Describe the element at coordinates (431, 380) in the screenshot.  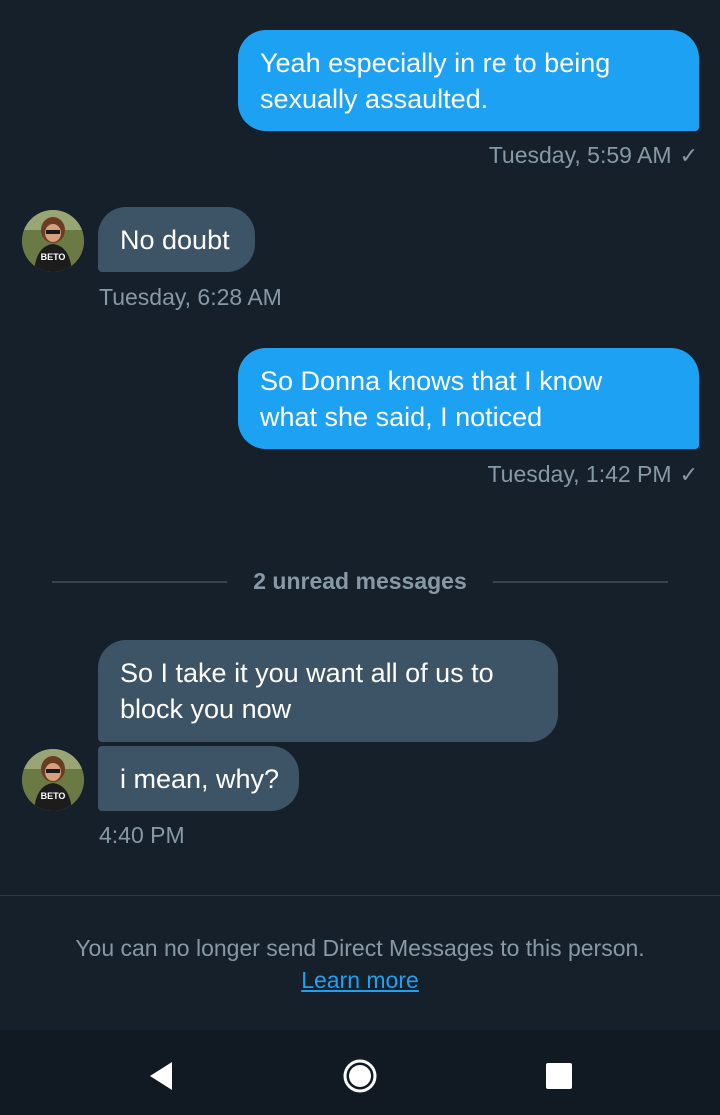
I see `message-text-line: So Donna knows that I know` at that location.